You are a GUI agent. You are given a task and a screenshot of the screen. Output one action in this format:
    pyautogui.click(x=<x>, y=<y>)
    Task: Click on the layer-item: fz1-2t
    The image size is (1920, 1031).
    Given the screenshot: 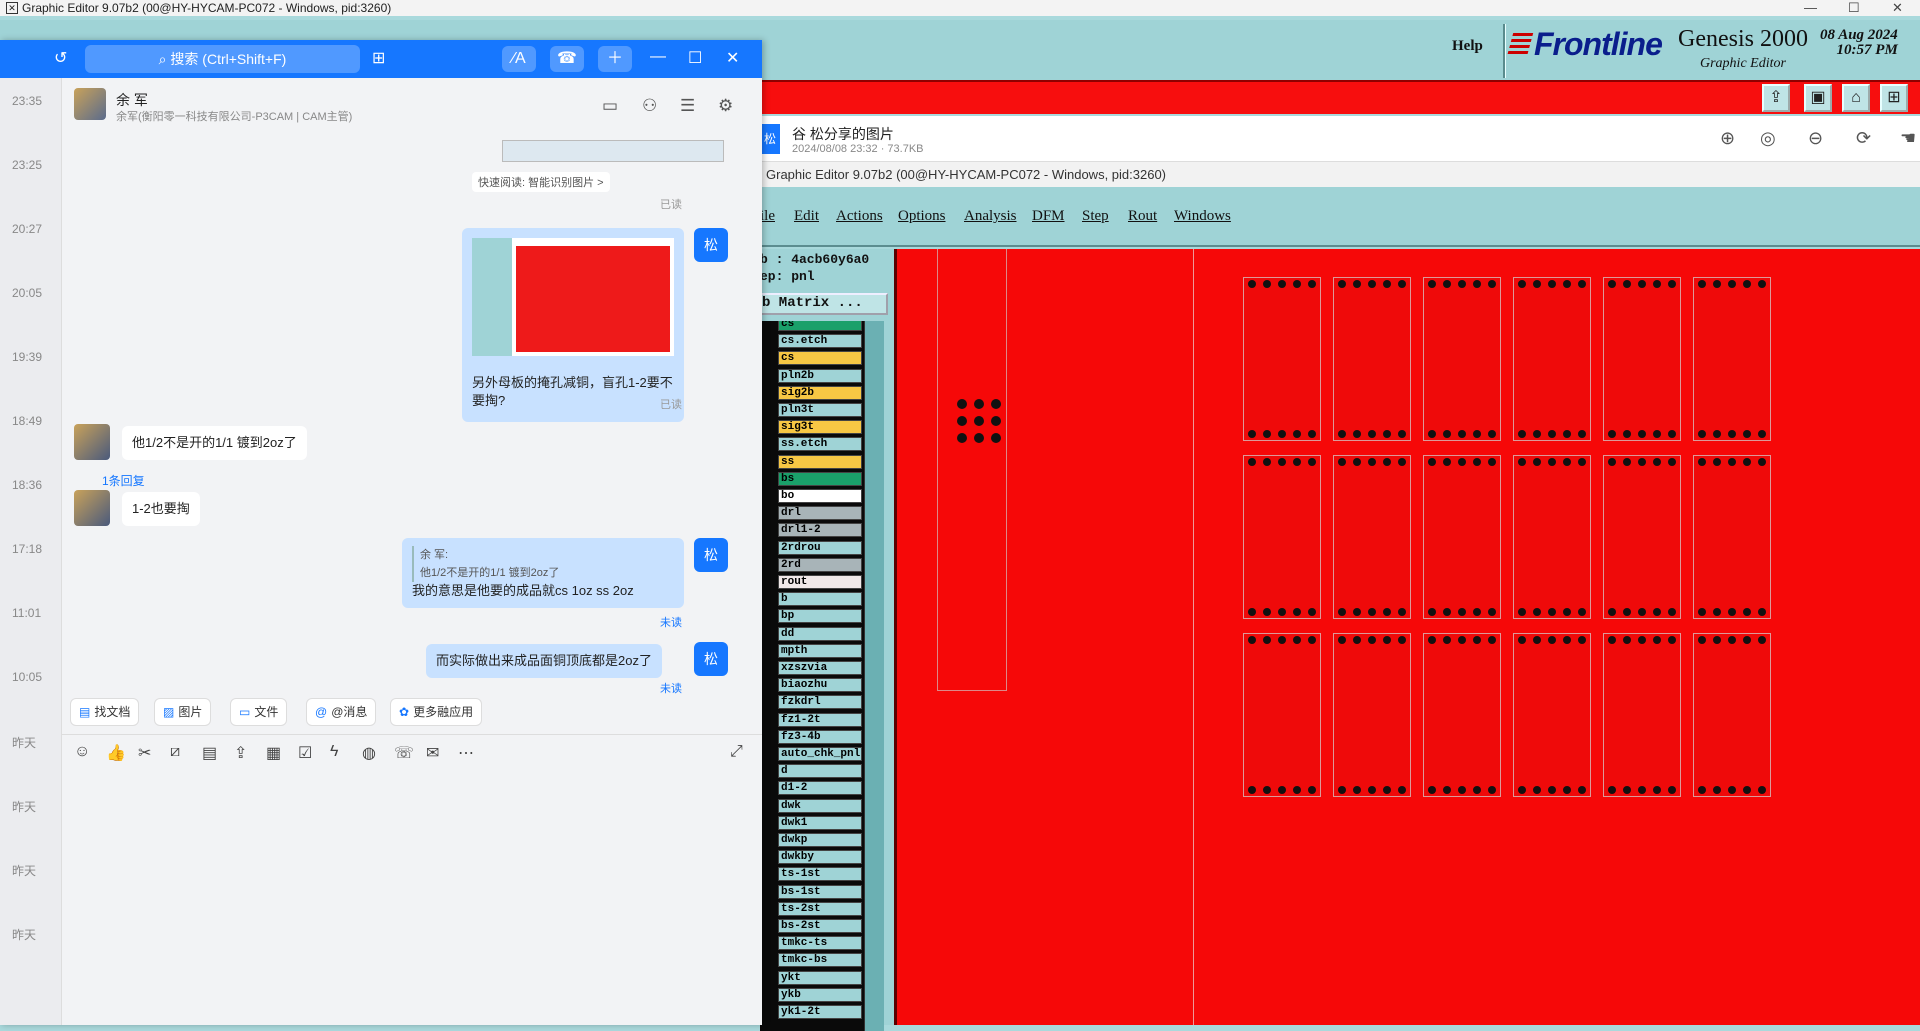 What is the action you would take?
    pyautogui.click(x=820, y=719)
    